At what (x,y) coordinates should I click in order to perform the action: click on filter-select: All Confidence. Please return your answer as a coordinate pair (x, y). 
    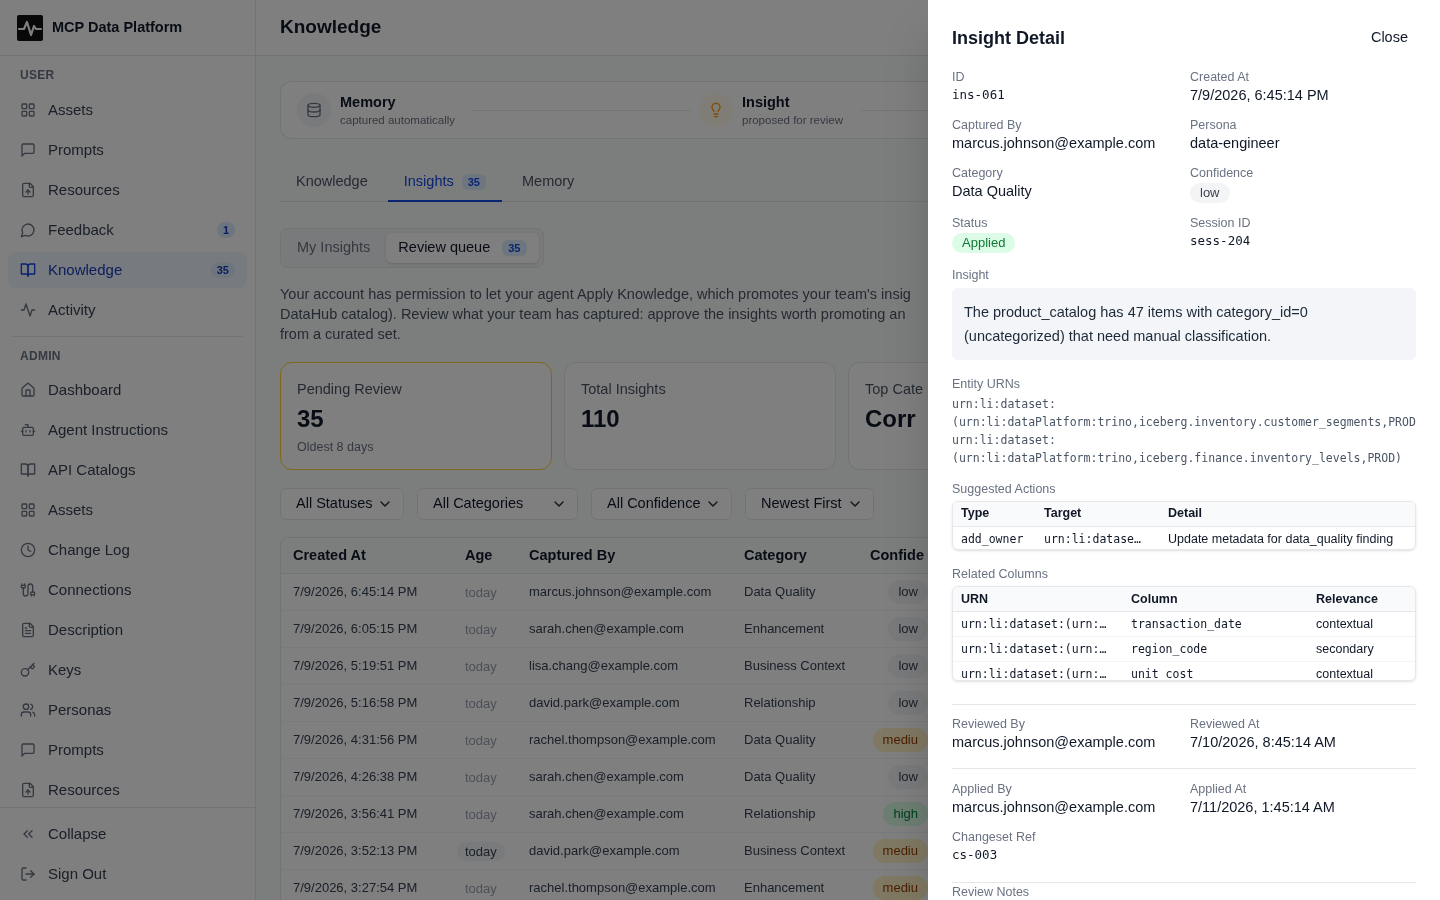
    Looking at the image, I should click on (661, 504).